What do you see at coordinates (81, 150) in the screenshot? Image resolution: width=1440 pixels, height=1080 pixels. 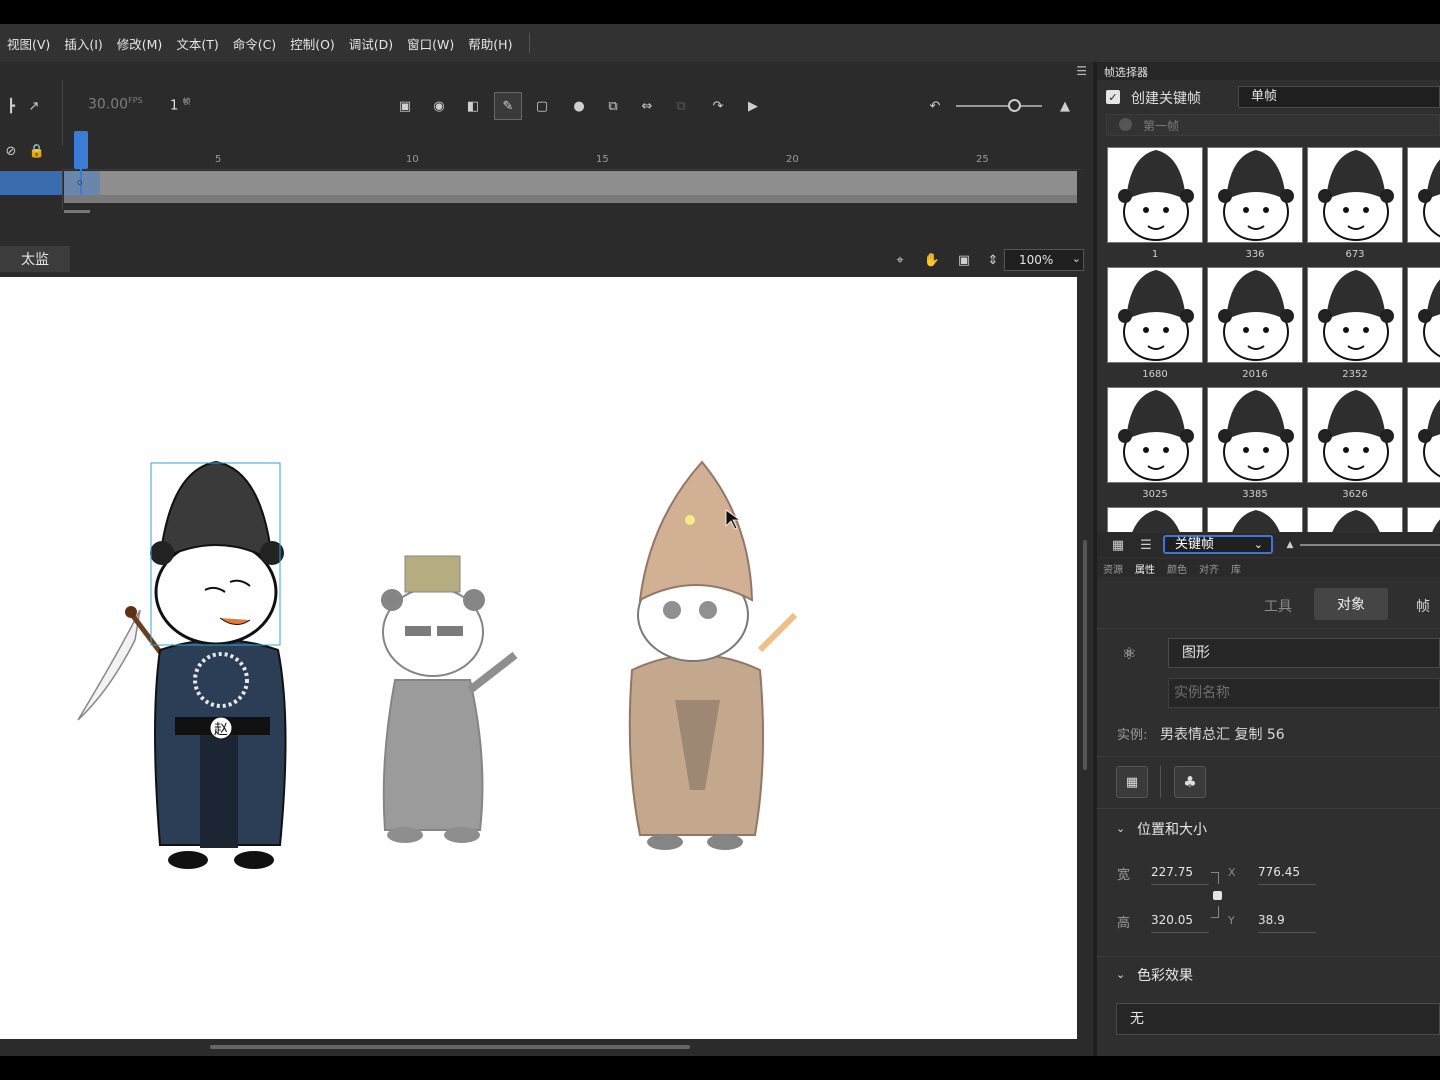 I see `playhead` at bounding box center [81, 150].